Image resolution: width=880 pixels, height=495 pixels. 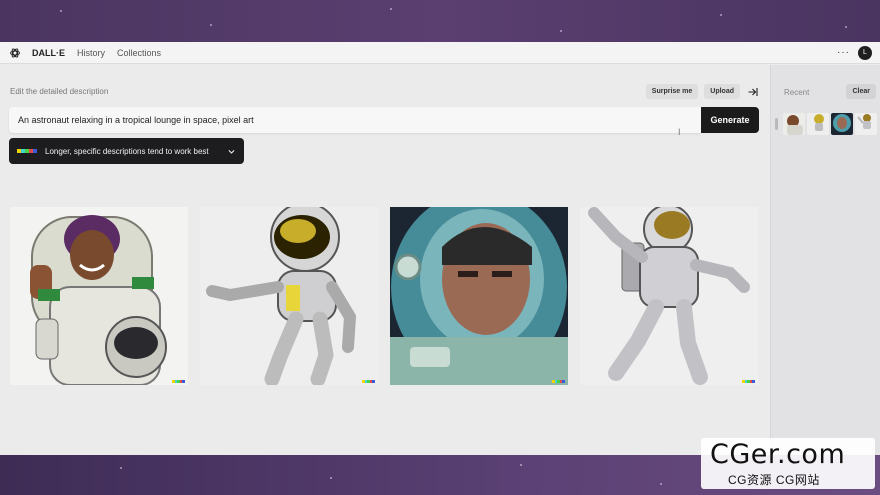 I want to click on watermark-badge: CGer.com CG资源 CG网站, so click(x=788, y=463).